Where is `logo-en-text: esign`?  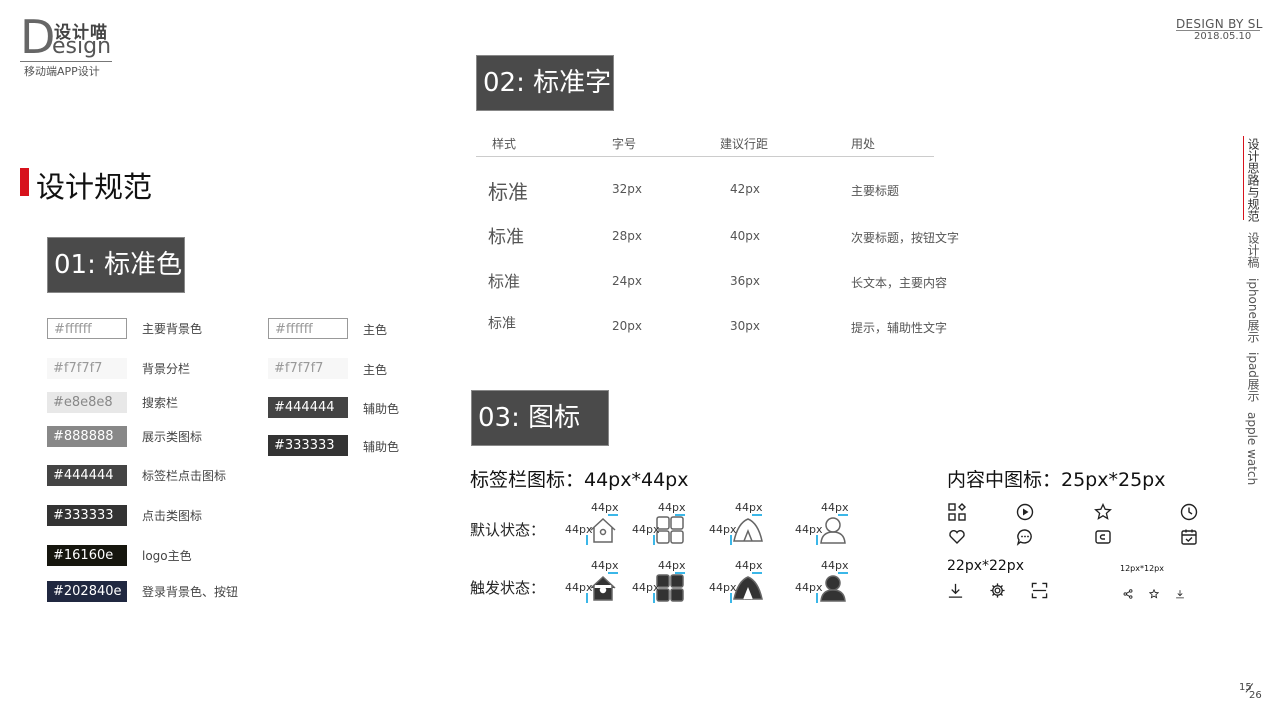
logo-en-text: esign is located at coordinates (82, 46).